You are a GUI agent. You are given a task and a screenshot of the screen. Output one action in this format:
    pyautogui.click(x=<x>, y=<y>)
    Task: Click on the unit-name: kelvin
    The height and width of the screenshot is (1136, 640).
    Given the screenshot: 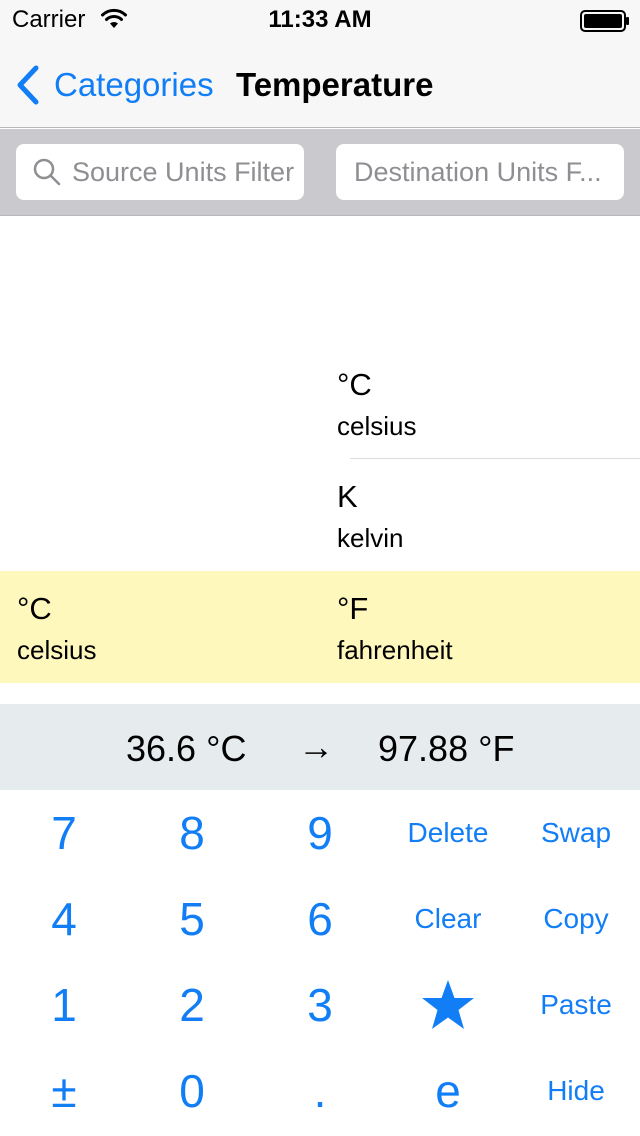 What is the action you would take?
    pyautogui.click(x=370, y=538)
    